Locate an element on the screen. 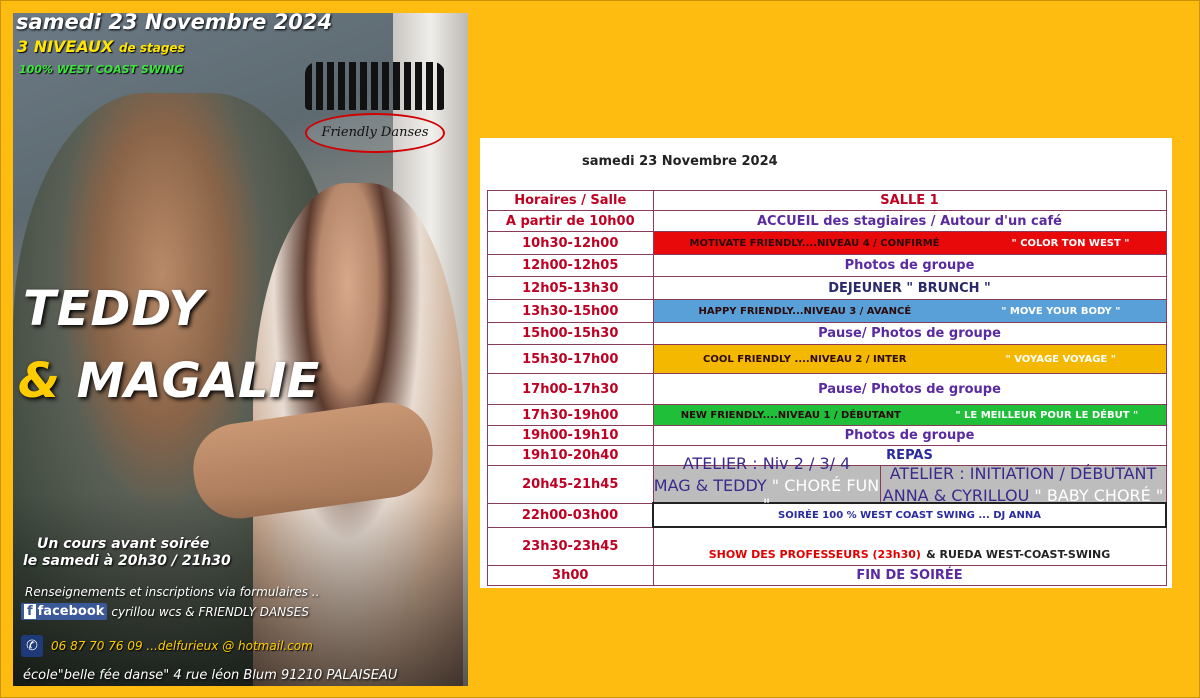 The height and width of the screenshot is (698, 1200). row-activity: FIN DE SOIRÉE is located at coordinates (909, 575).